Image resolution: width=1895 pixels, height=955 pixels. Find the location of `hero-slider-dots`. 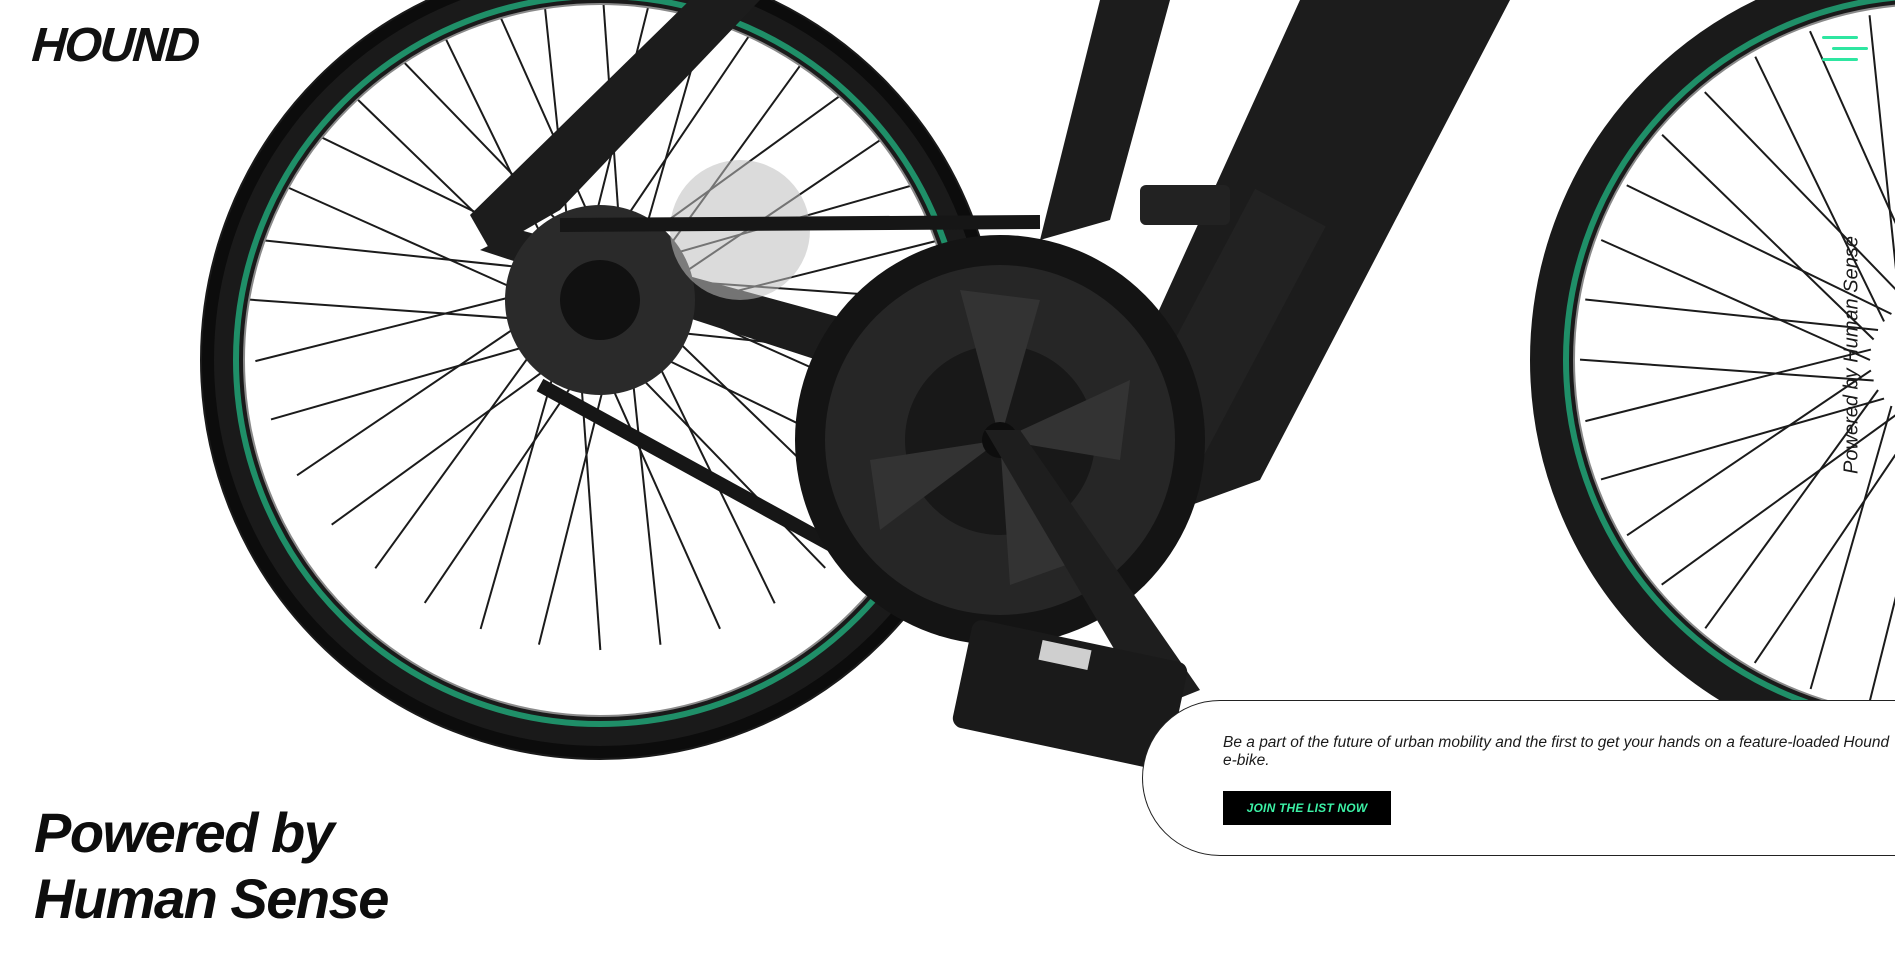

hero-slider-dots is located at coordinates (946, 748).